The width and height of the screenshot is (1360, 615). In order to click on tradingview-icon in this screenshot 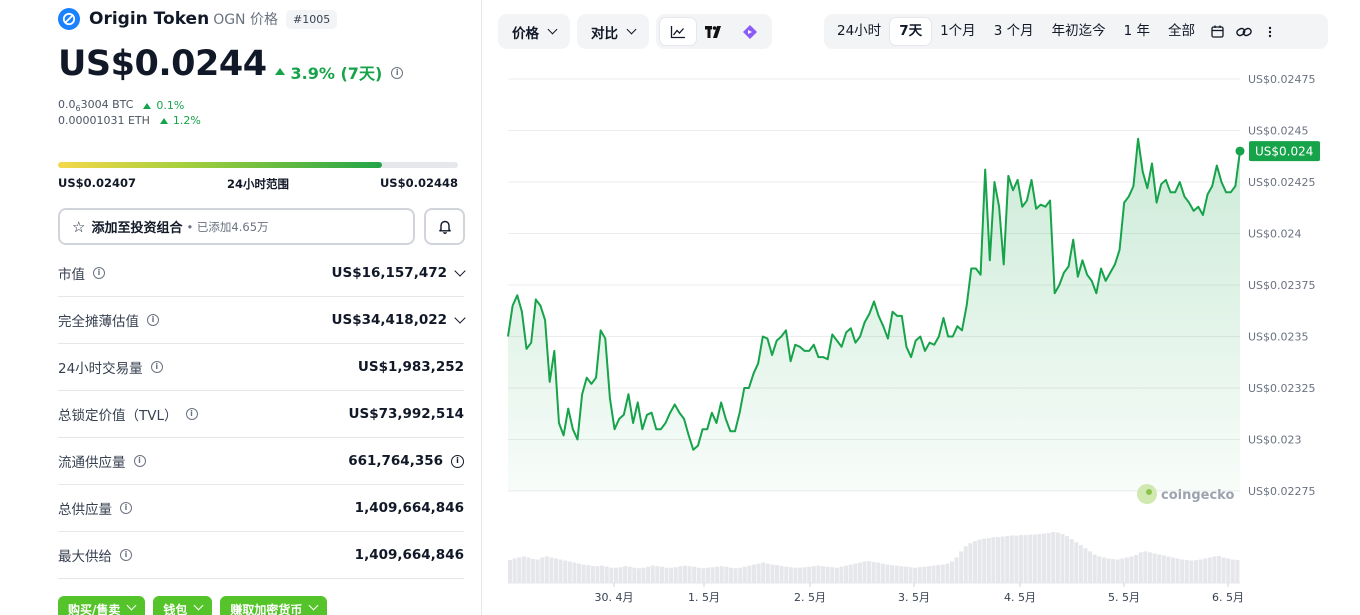, I will do `click(713, 31)`.